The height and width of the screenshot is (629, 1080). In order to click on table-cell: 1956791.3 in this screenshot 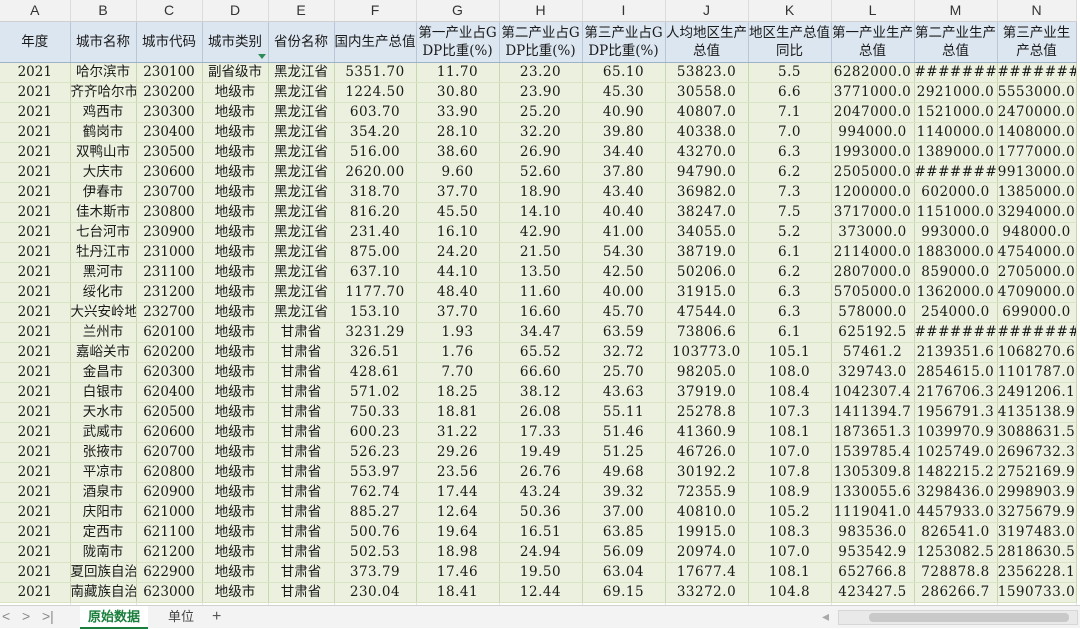, I will do `click(956, 412)`.